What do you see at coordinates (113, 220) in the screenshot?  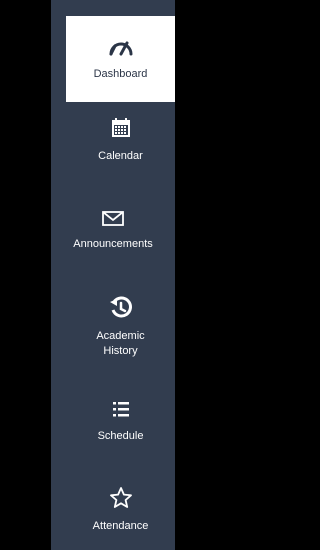 I see `envelope-icon` at bounding box center [113, 220].